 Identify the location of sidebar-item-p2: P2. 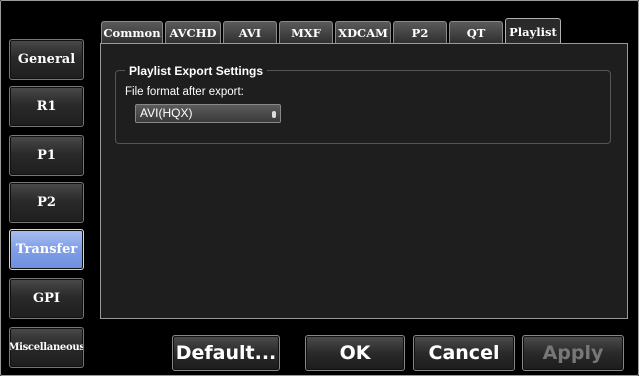
(46, 202).